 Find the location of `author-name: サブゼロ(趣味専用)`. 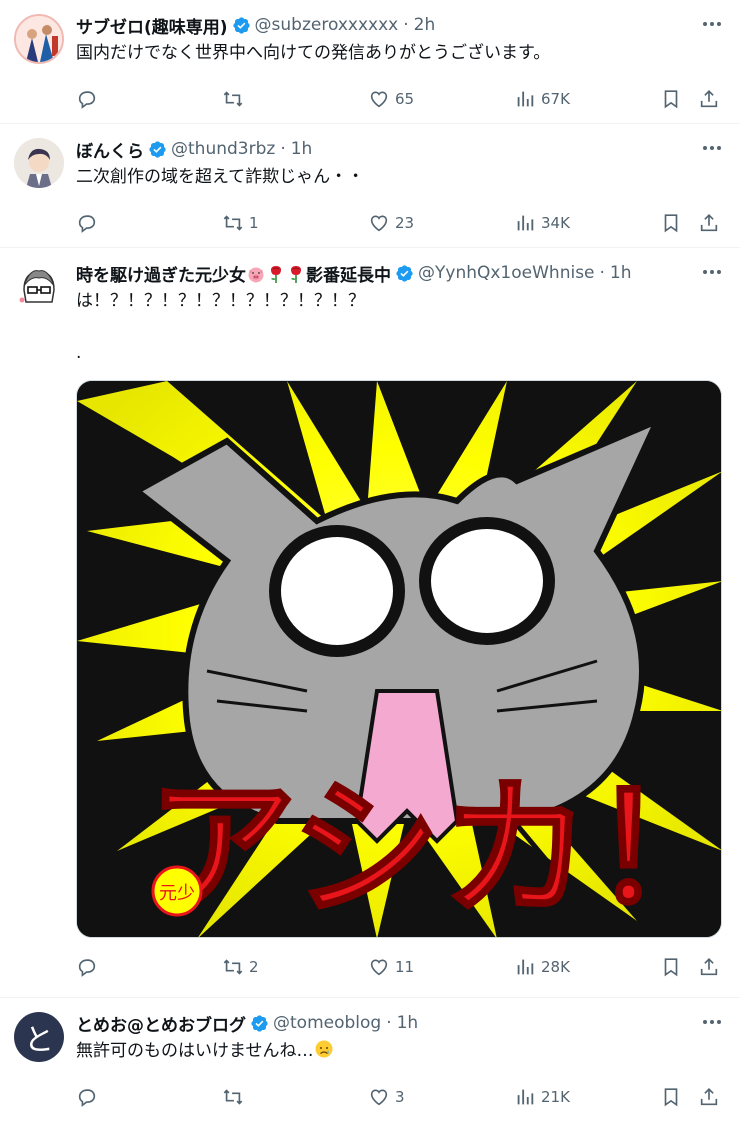

author-name: サブゼロ(趣味専用) is located at coordinates (152, 25).